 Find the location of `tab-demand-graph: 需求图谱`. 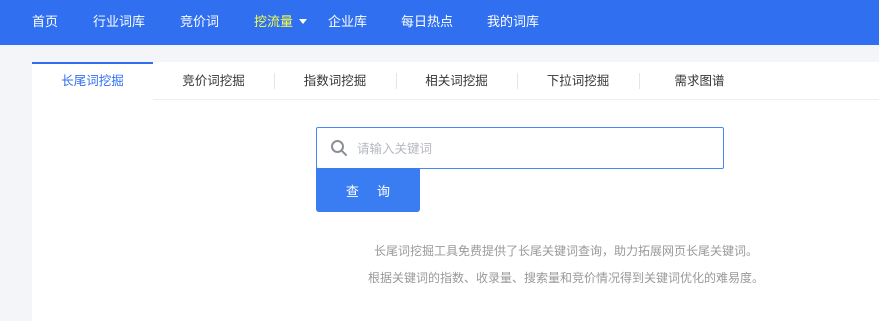

tab-demand-graph: 需求图谱 is located at coordinates (699, 81).